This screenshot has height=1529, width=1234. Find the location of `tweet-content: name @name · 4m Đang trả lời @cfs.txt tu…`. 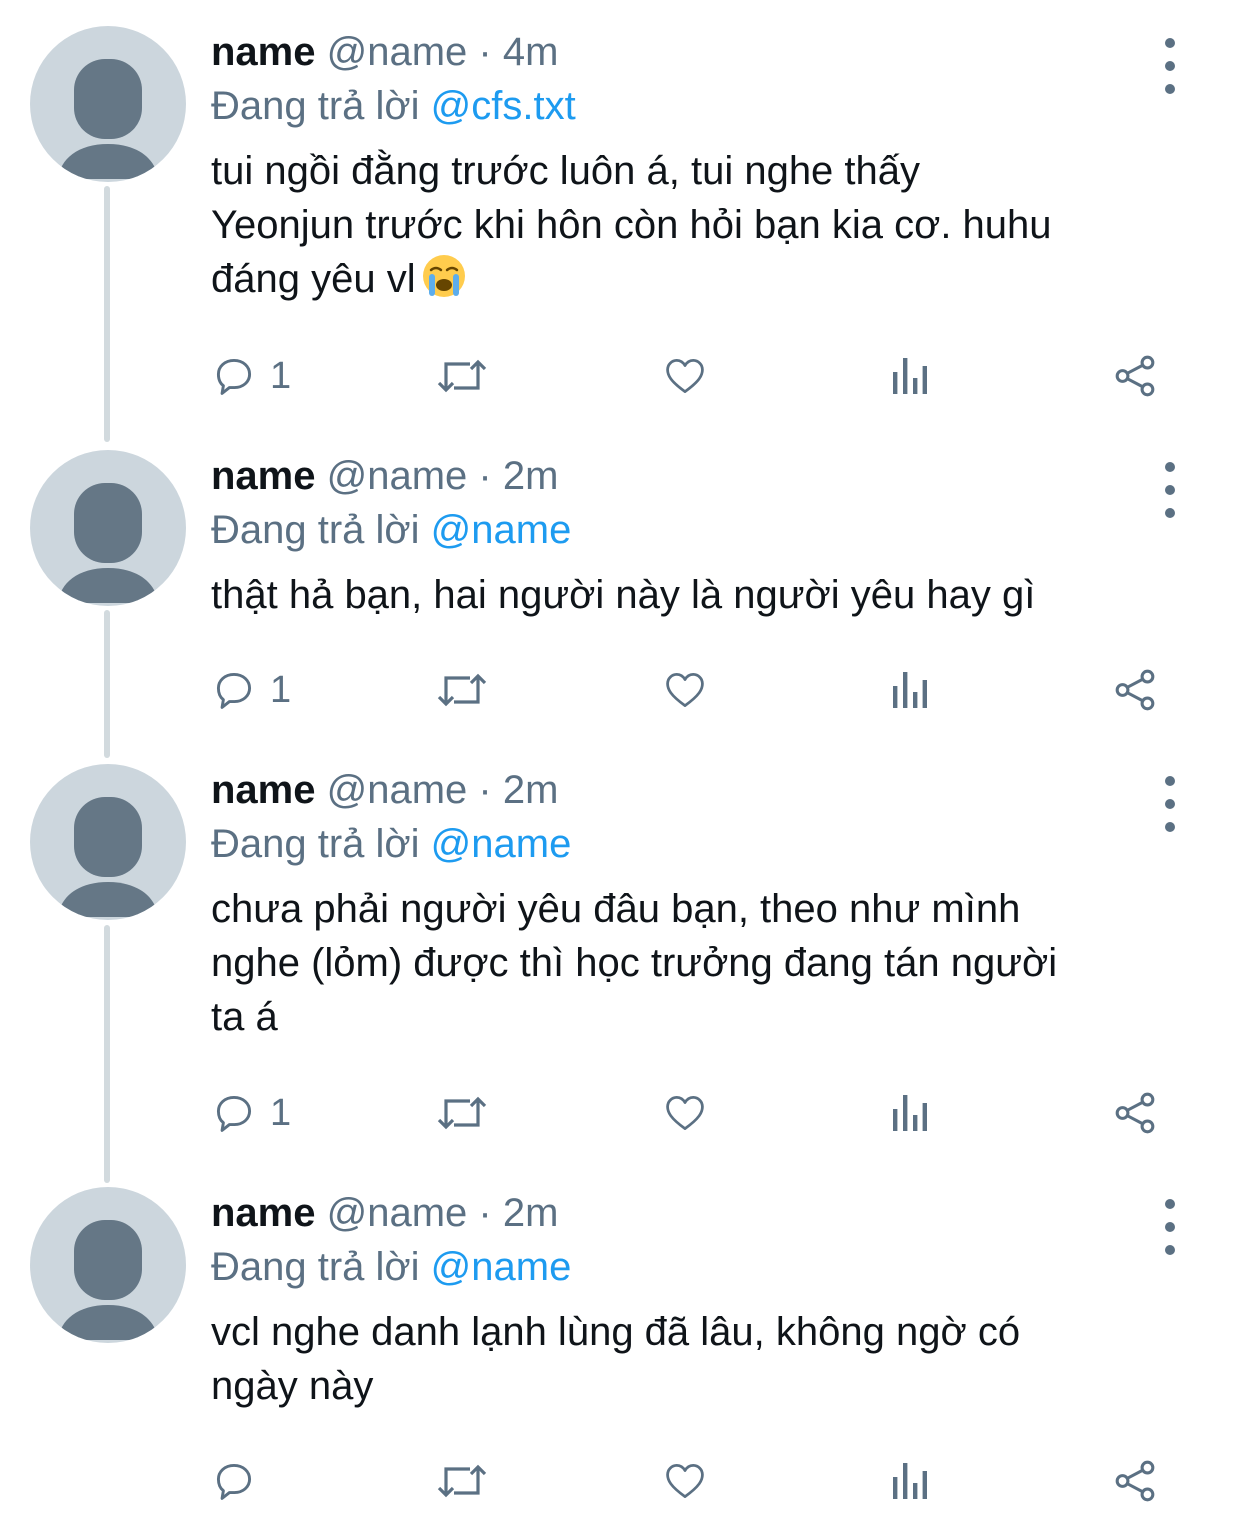

tweet-content: name @name · 4m Đang trả lời @cfs.txt tu… is located at coordinates (691, 166).